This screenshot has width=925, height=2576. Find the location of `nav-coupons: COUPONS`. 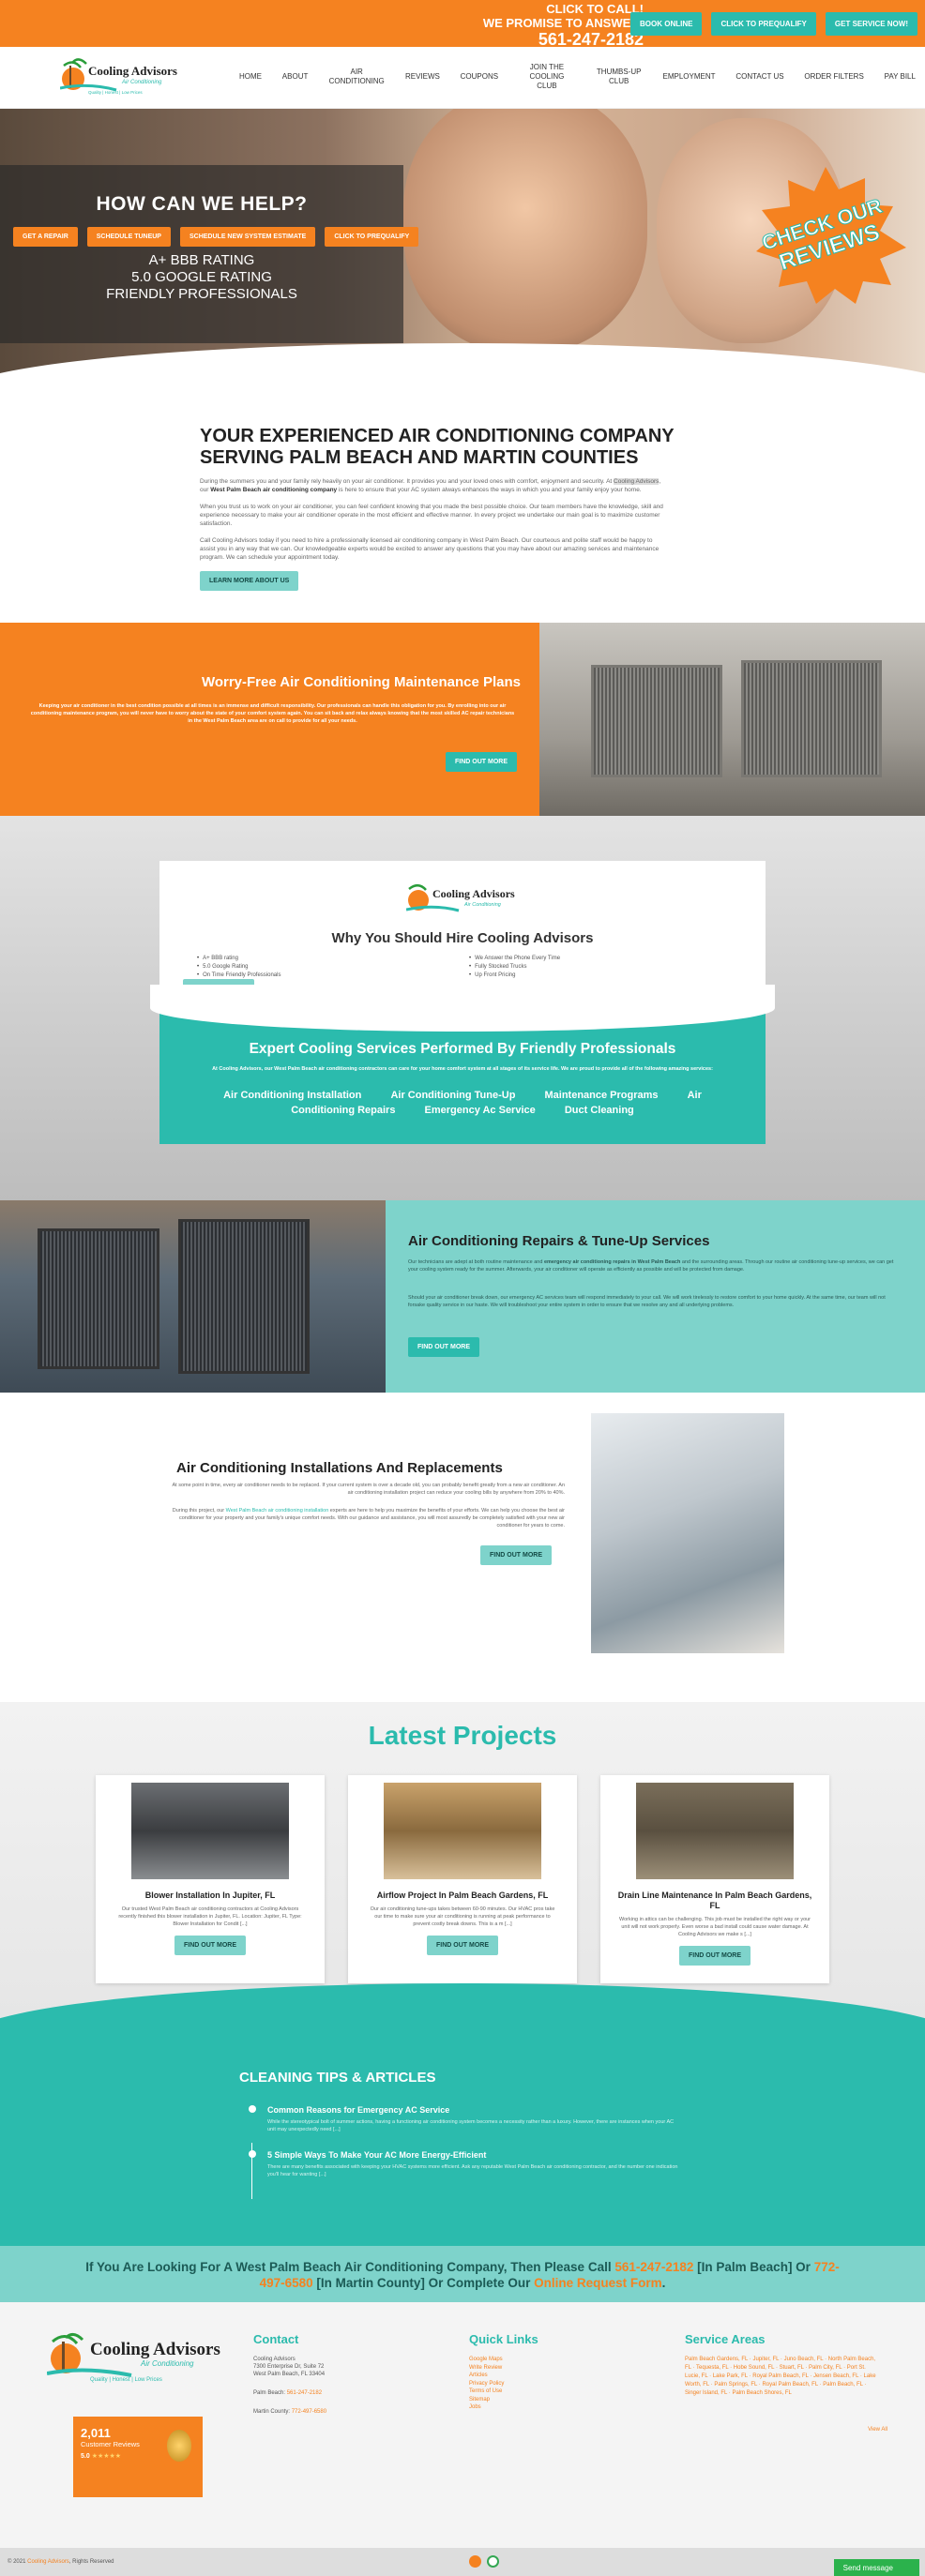

nav-coupons: COUPONS is located at coordinates (479, 77).